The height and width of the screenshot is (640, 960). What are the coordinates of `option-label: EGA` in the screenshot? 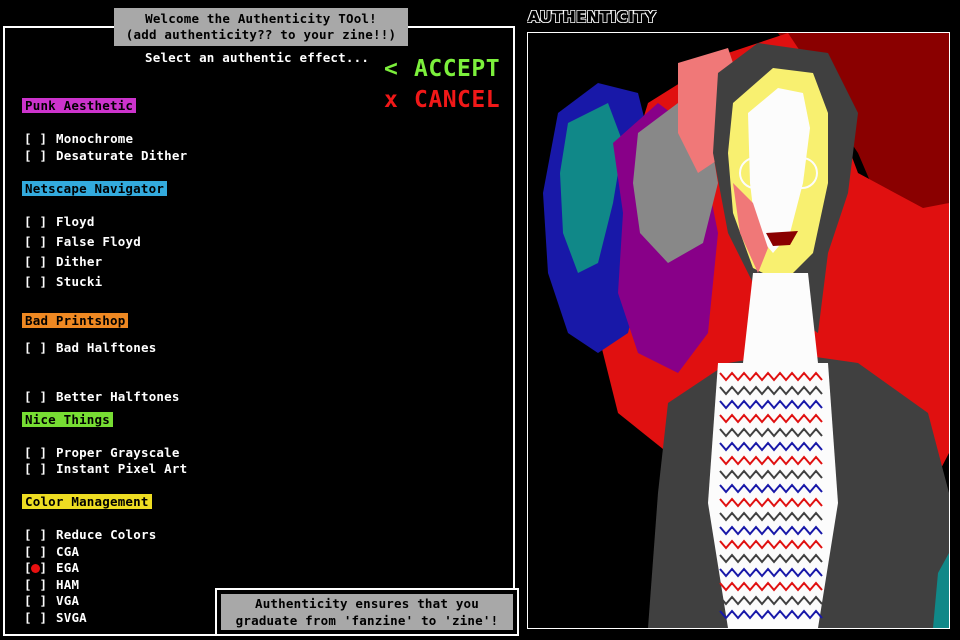 It's located at (68, 567).